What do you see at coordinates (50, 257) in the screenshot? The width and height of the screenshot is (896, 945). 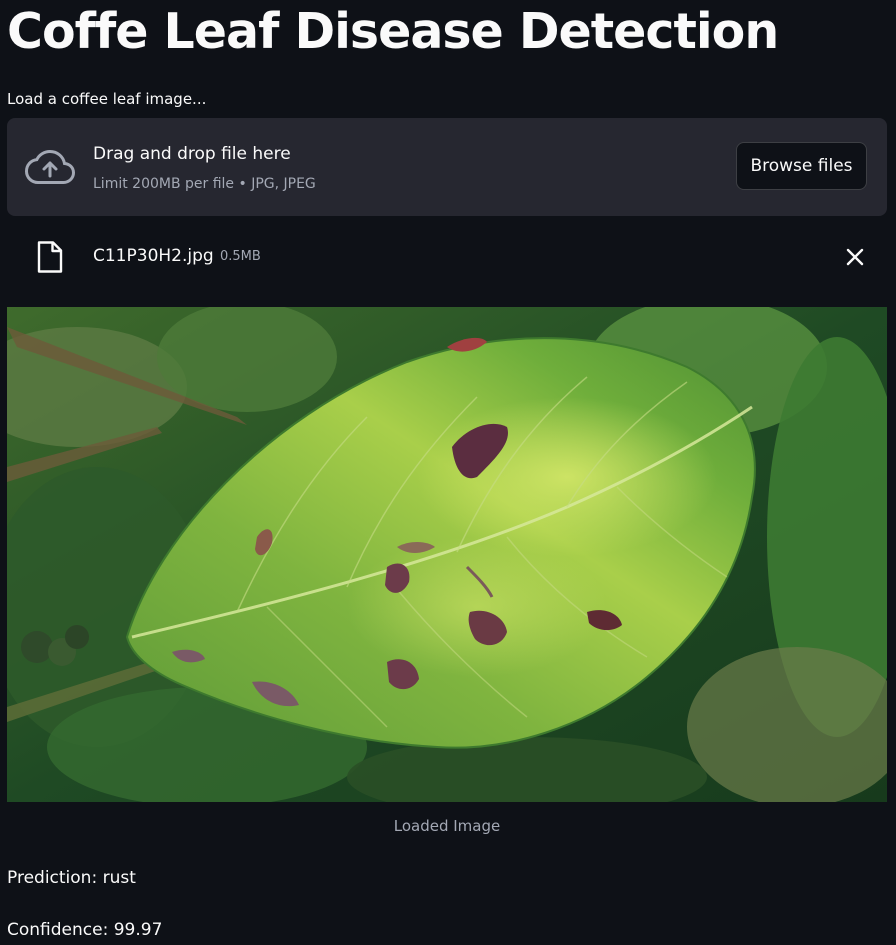 I see `file-icon` at bounding box center [50, 257].